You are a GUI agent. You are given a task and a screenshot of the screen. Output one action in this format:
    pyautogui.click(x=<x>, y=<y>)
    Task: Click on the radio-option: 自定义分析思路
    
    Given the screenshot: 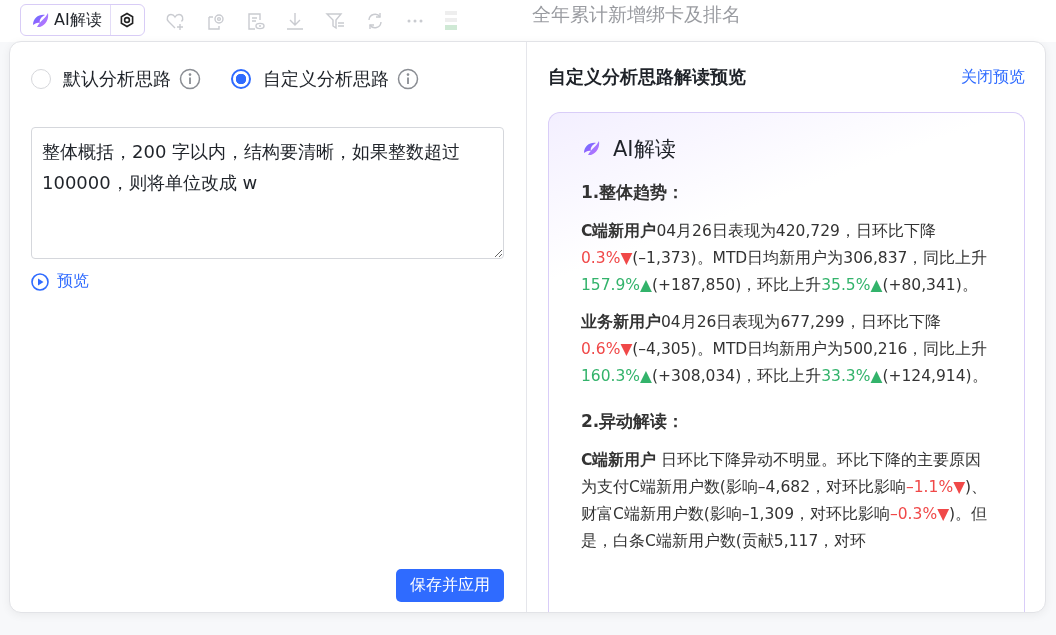 What is the action you would take?
    pyautogui.click(x=310, y=79)
    